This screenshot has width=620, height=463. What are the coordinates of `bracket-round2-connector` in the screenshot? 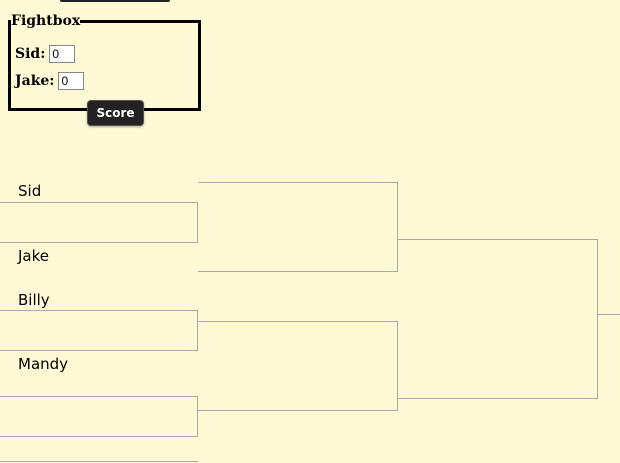 It's located at (397, 227).